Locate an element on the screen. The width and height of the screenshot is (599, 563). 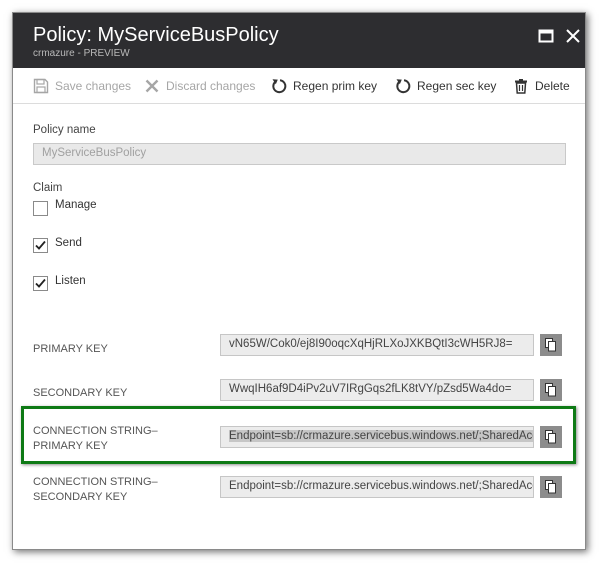
discard-icon is located at coordinates (152, 86).